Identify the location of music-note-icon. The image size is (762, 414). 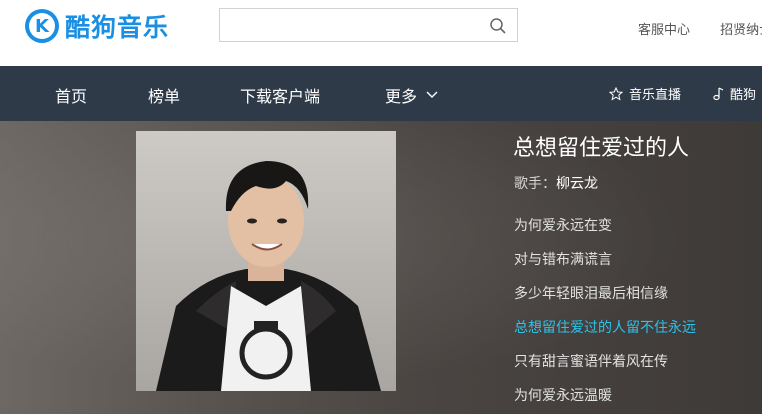
(718, 93).